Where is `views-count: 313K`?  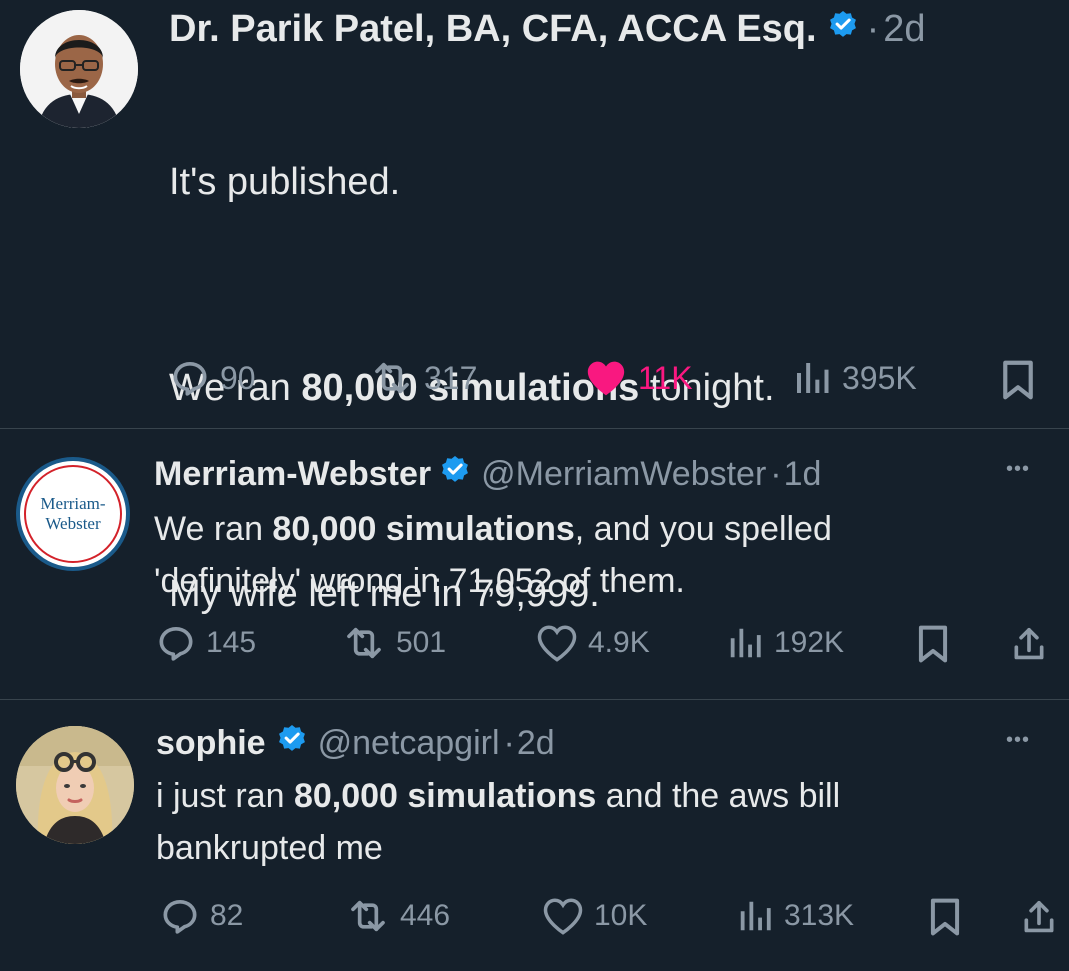
views-count: 313K is located at coordinates (819, 915).